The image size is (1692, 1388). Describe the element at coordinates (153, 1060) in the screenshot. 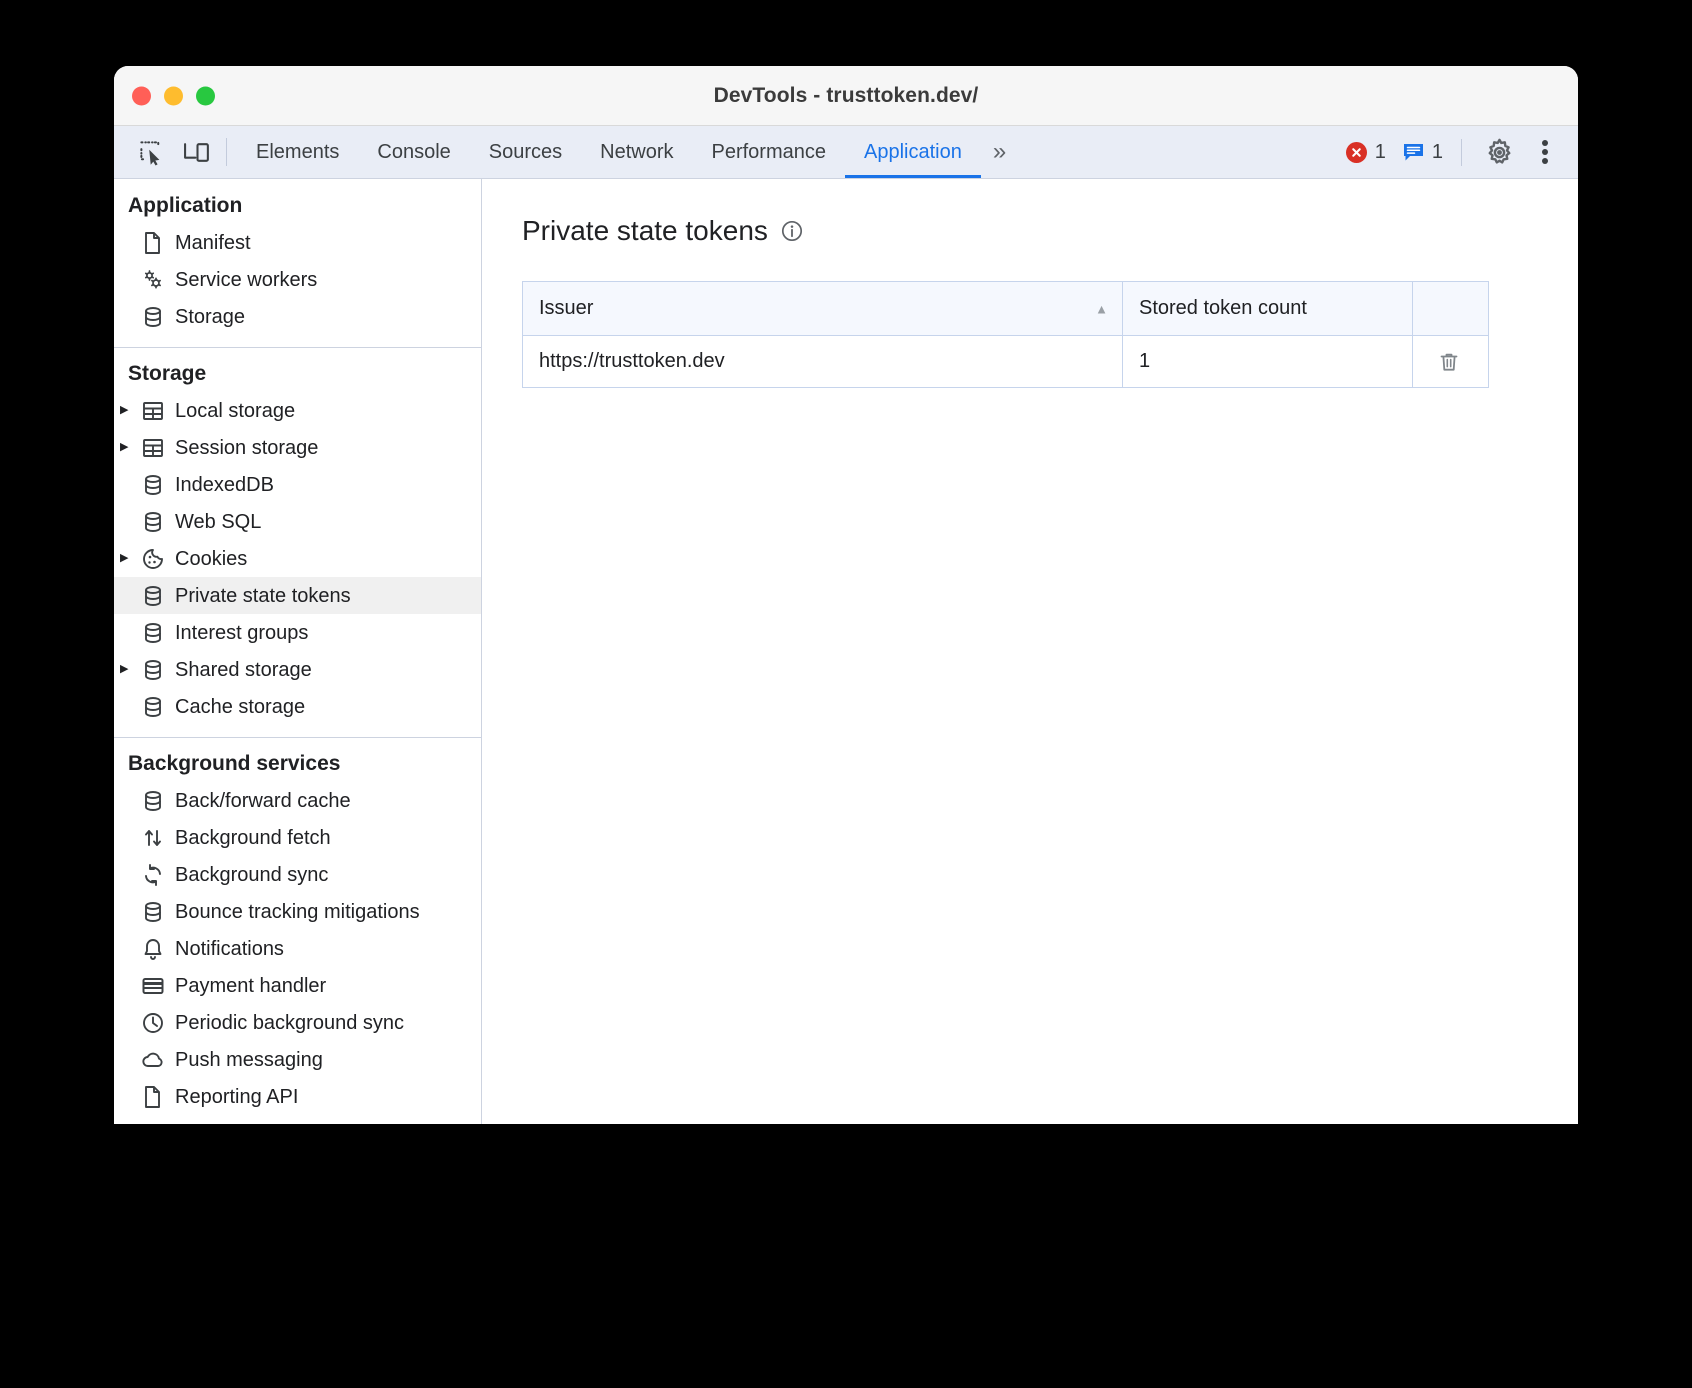

I see `cloud-icon` at that location.